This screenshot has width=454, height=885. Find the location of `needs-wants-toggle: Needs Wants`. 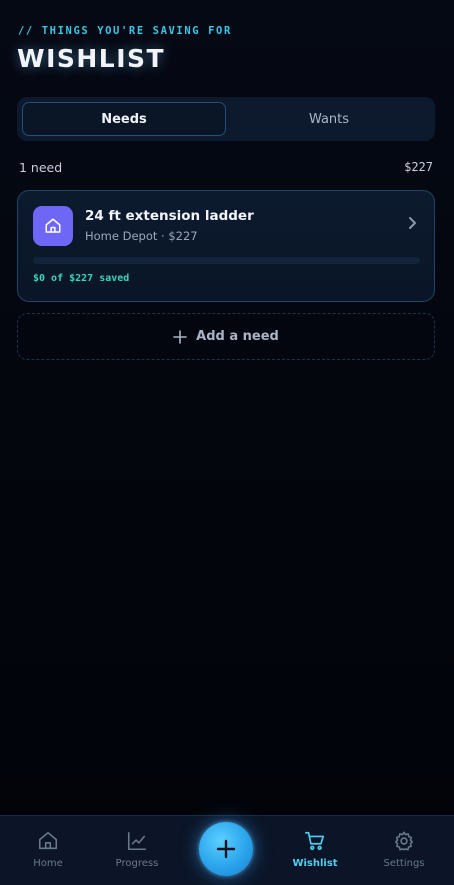

needs-wants-toggle: Needs Wants is located at coordinates (226, 119).